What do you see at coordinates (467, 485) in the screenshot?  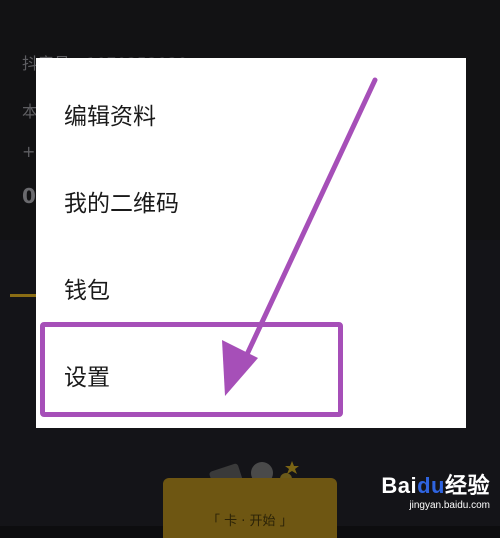 I see `watermark-brand-suffix: 经验` at bounding box center [467, 485].